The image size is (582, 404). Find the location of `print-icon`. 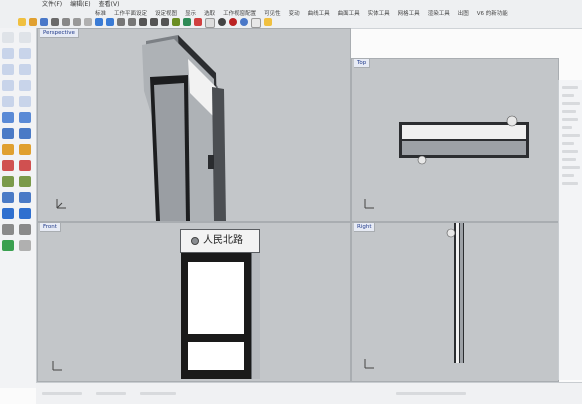

print-icon is located at coordinates (55, 22).